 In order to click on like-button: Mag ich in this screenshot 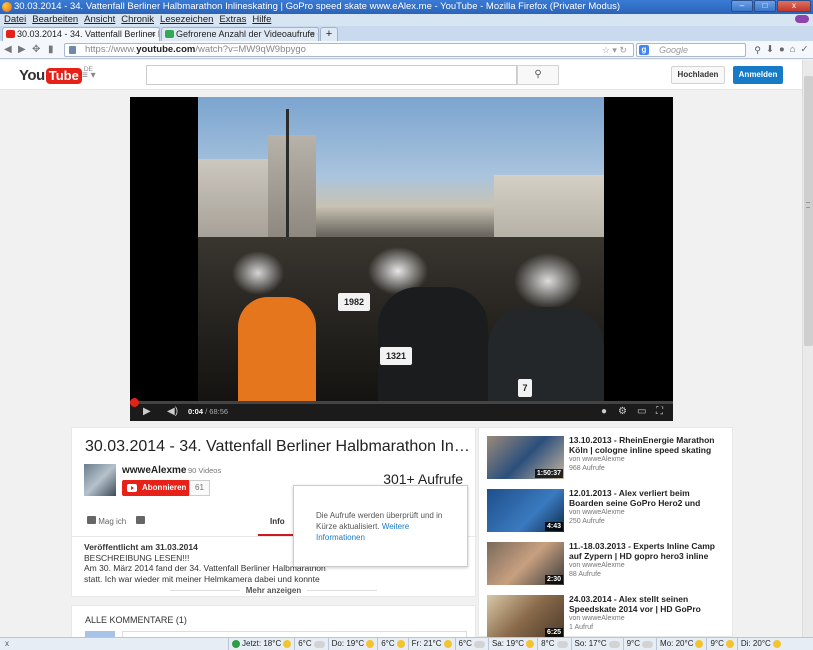, I will do `click(106, 521)`.